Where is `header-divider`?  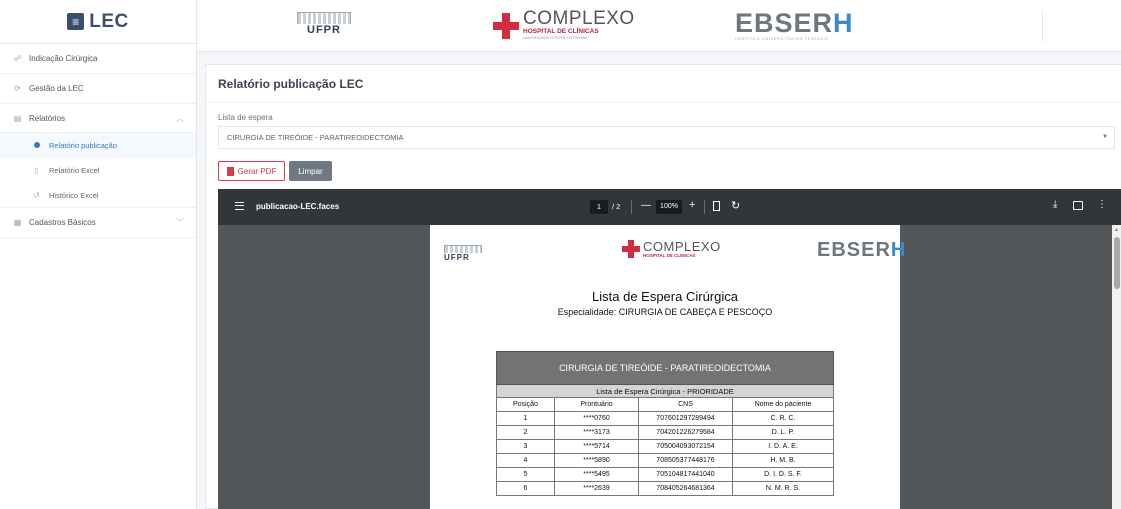
header-divider is located at coordinates (1042, 26).